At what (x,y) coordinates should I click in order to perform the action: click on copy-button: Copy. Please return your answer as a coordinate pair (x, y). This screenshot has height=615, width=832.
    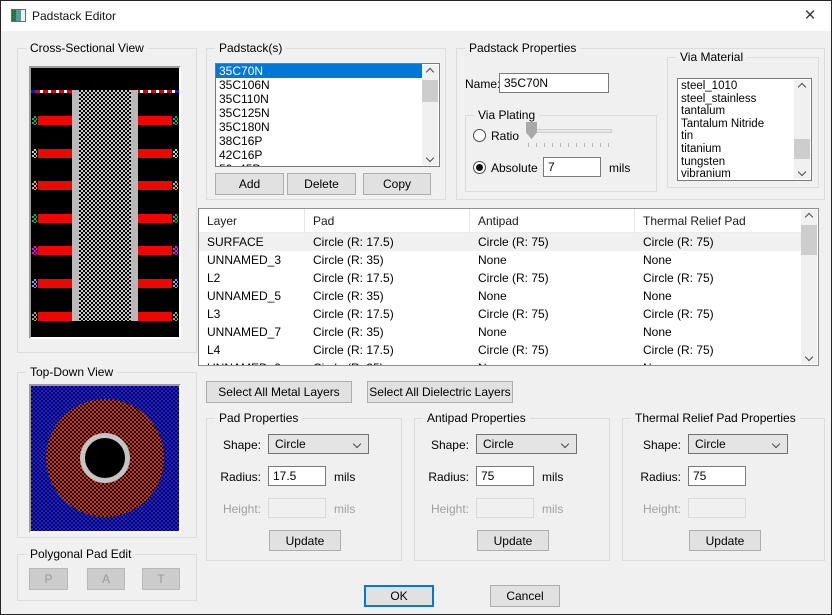
    Looking at the image, I should click on (397, 184).